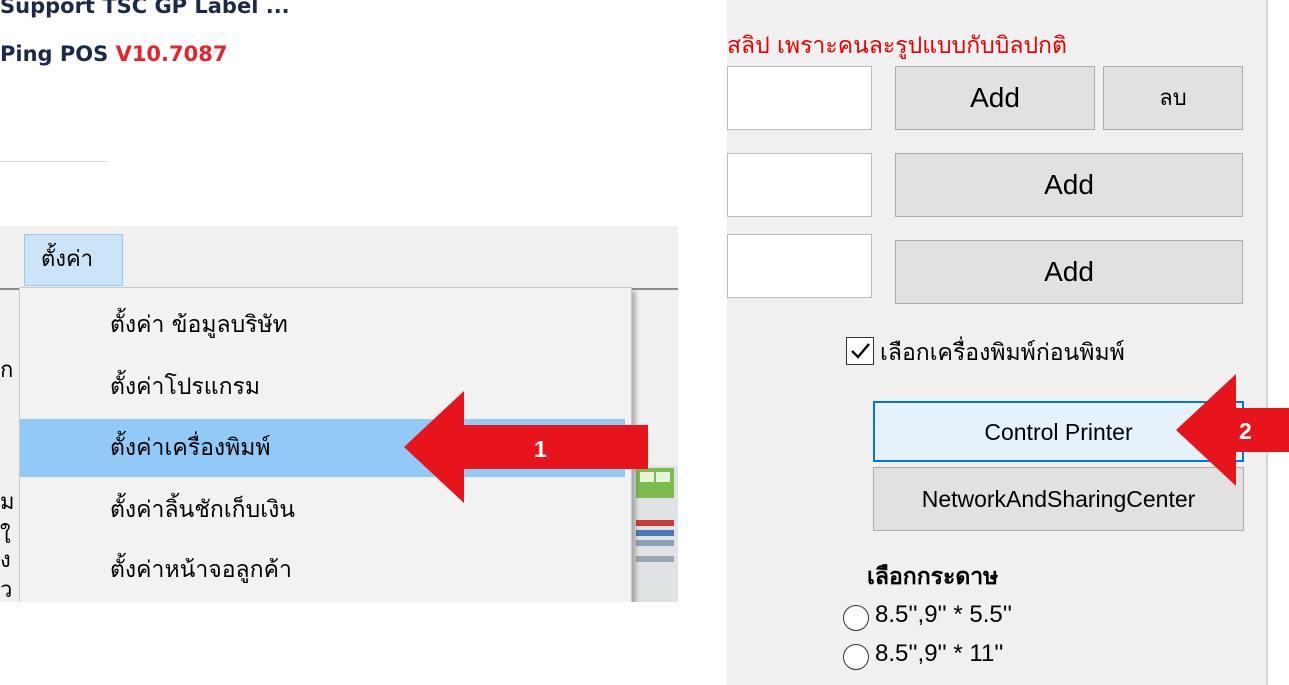  What do you see at coordinates (54, 161) in the screenshot?
I see `divider` at bounding box center [54, 161].